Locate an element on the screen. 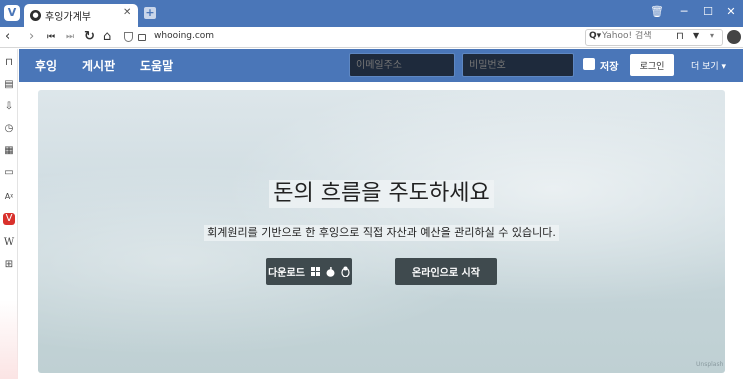 The height and width of the screenshot is (379, 743). lock-icon is located at coordinates (142, 37).